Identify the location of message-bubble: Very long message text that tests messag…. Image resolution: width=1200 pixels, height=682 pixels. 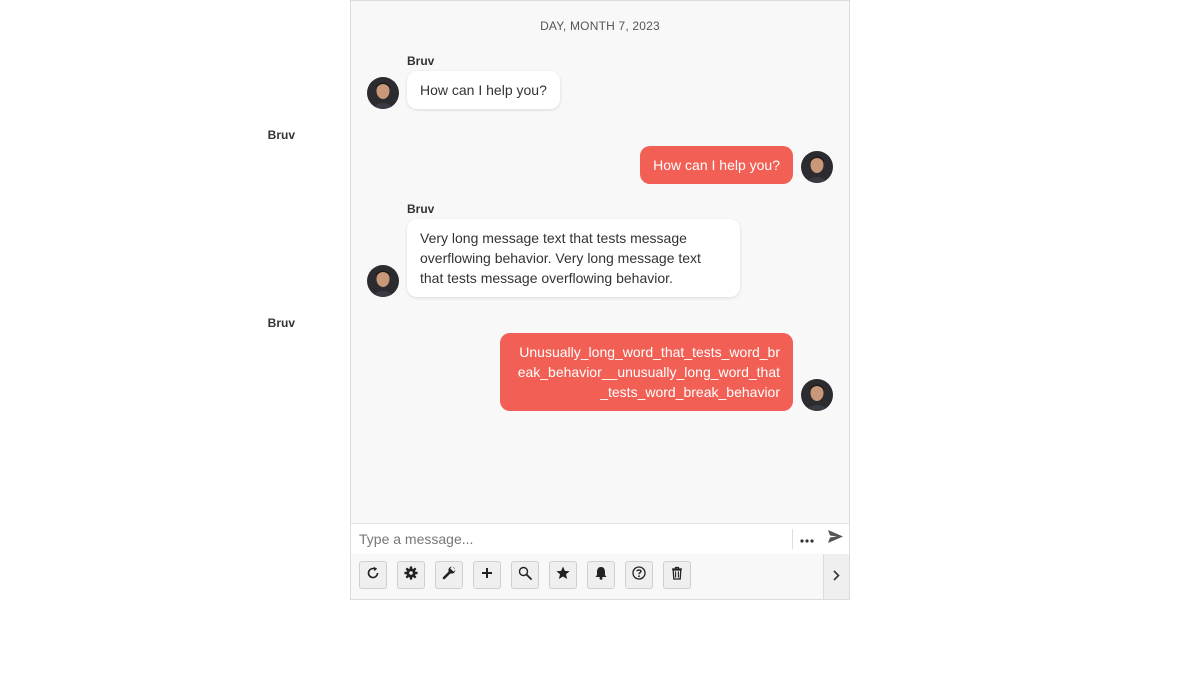
(573, 258).